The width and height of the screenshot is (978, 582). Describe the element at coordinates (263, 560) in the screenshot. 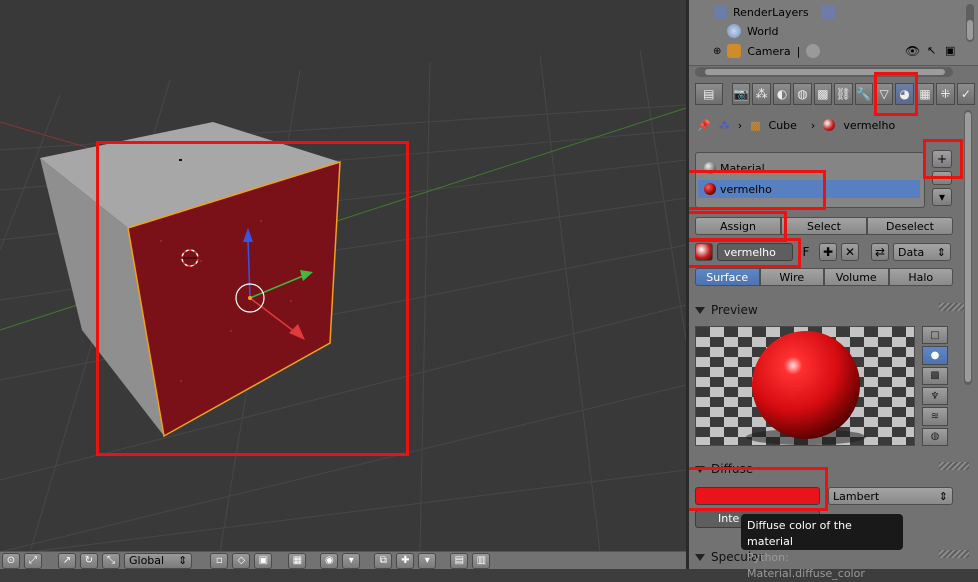

I see `face-select-icon: ▣` at that location.